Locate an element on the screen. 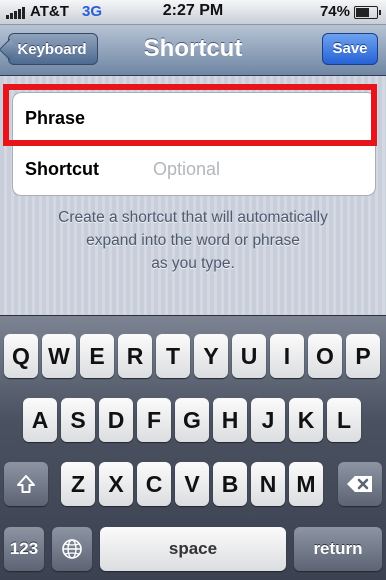  phrase-input is located at coordinates (258, 118).